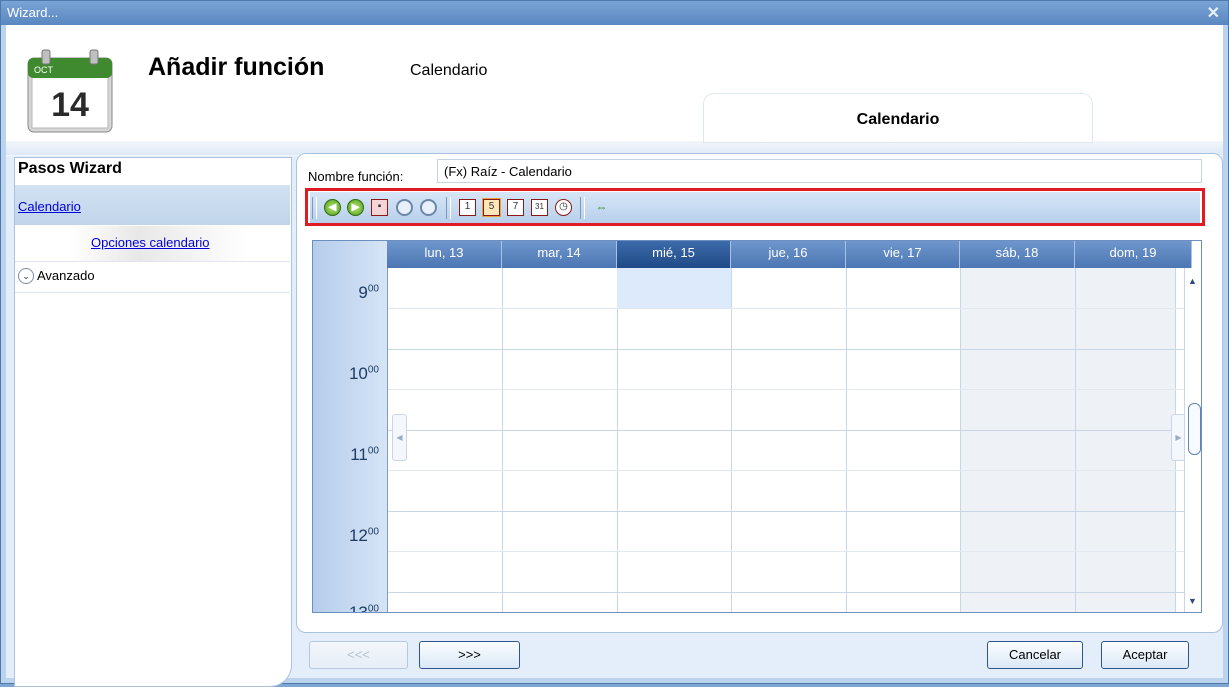 This screenshot has height=687, width=1229. What do you see at coordinates (152, 205) in the screenshot?
I see `sidebar-item-calendario: Calendario` at bounding box center [152, 205].